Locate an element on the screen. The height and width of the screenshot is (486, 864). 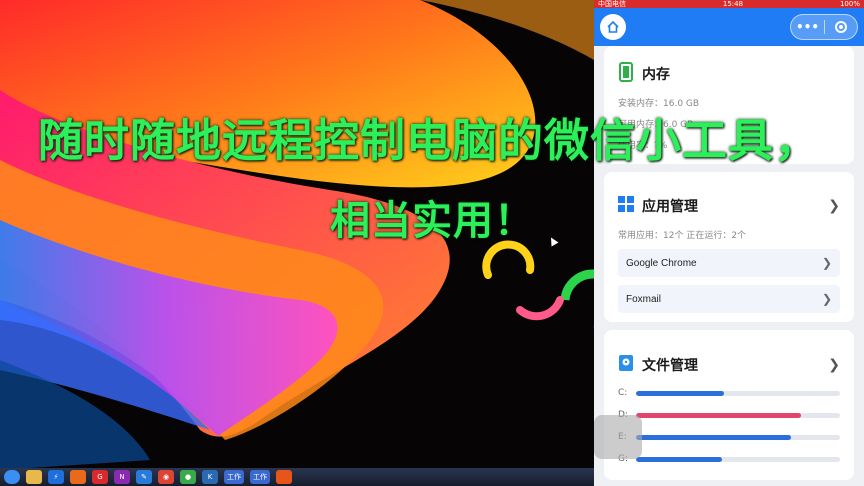
doc-app-icon-2: 工作 is located at coordinates (260, 477).